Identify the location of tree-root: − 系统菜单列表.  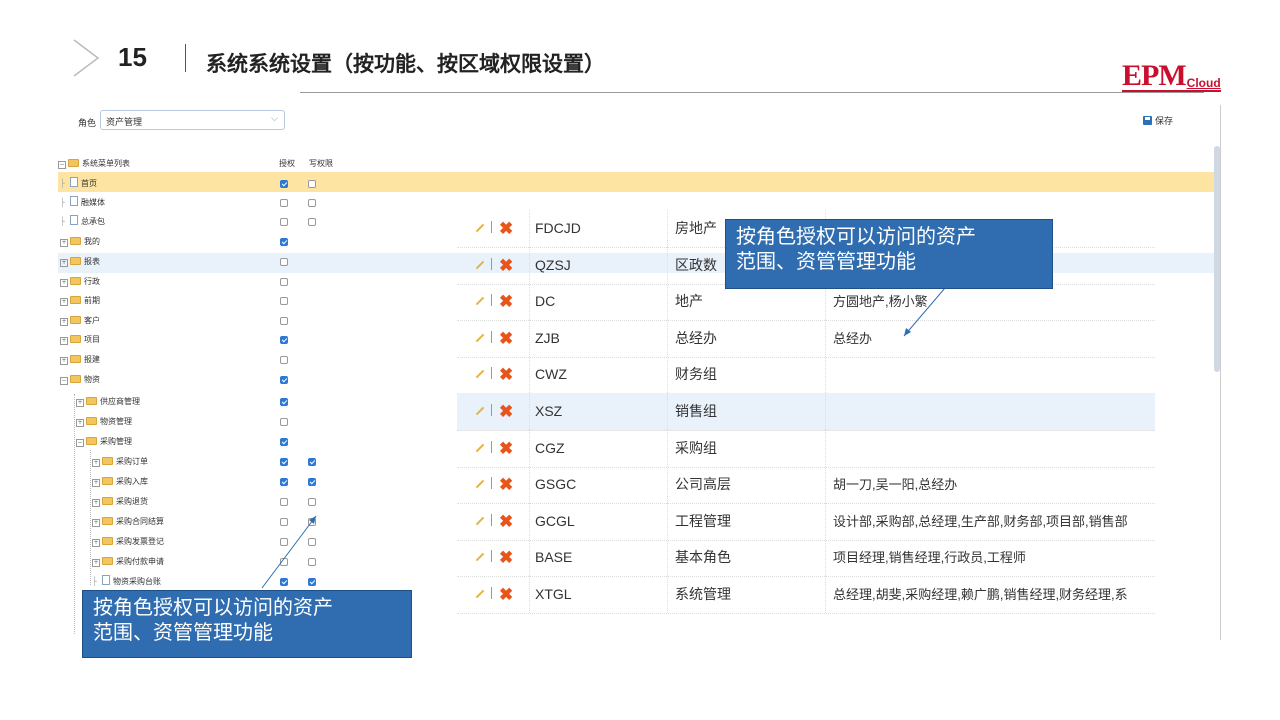
(94, 163).